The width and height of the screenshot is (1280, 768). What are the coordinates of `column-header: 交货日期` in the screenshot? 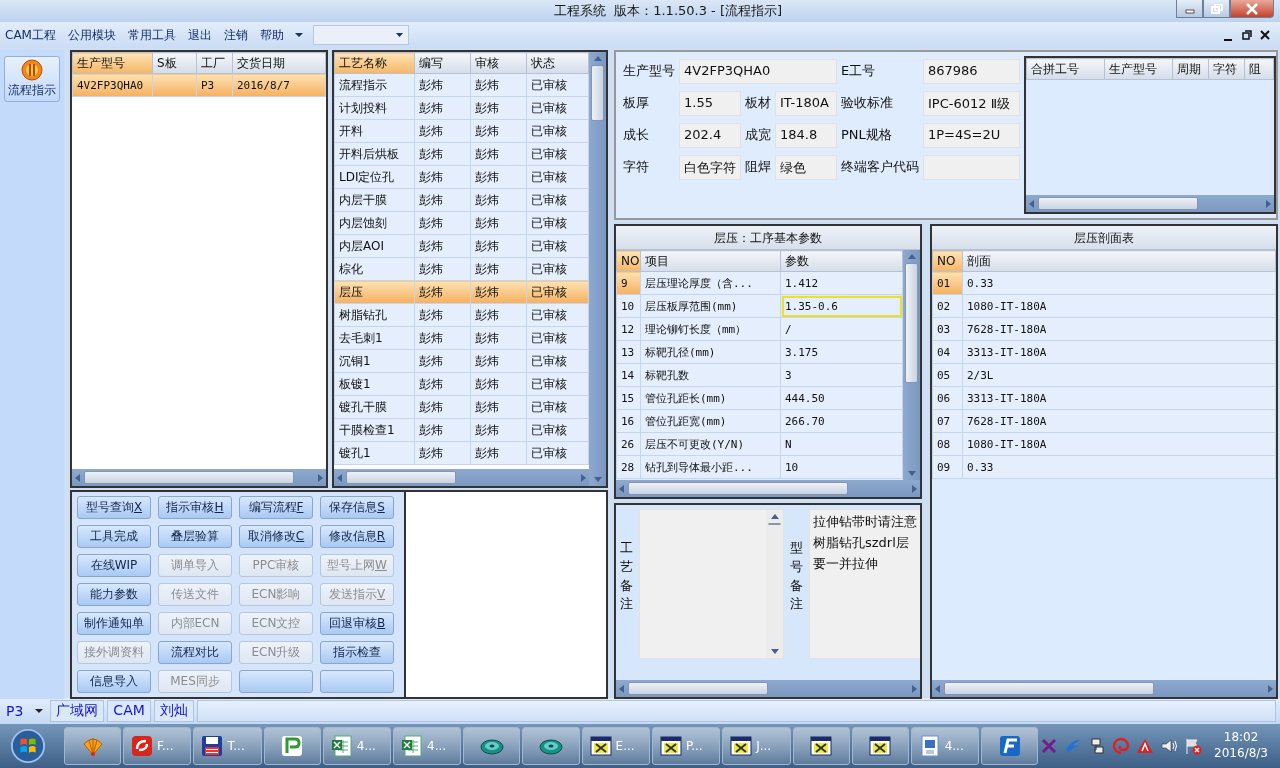 It's located at (279, 63).